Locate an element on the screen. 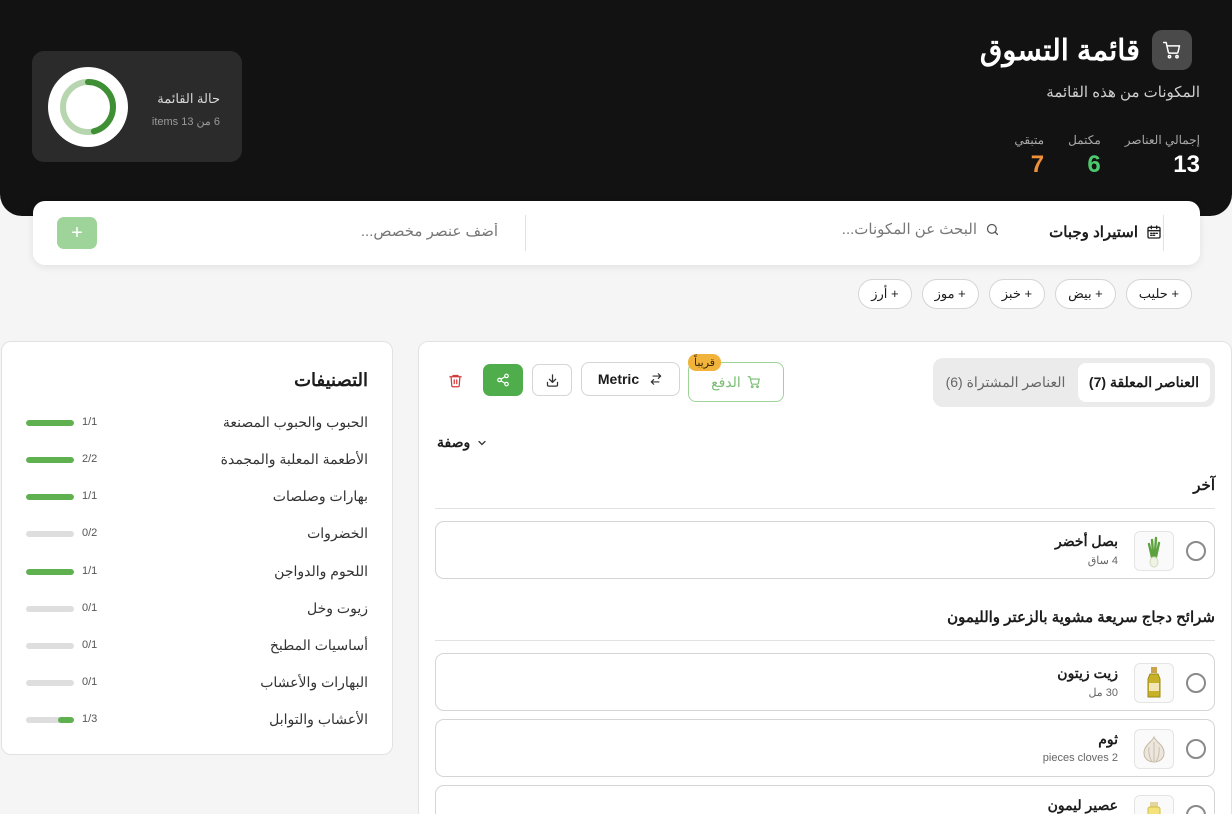  status-label: حالة القائمة is located at coordinates (188, 98).